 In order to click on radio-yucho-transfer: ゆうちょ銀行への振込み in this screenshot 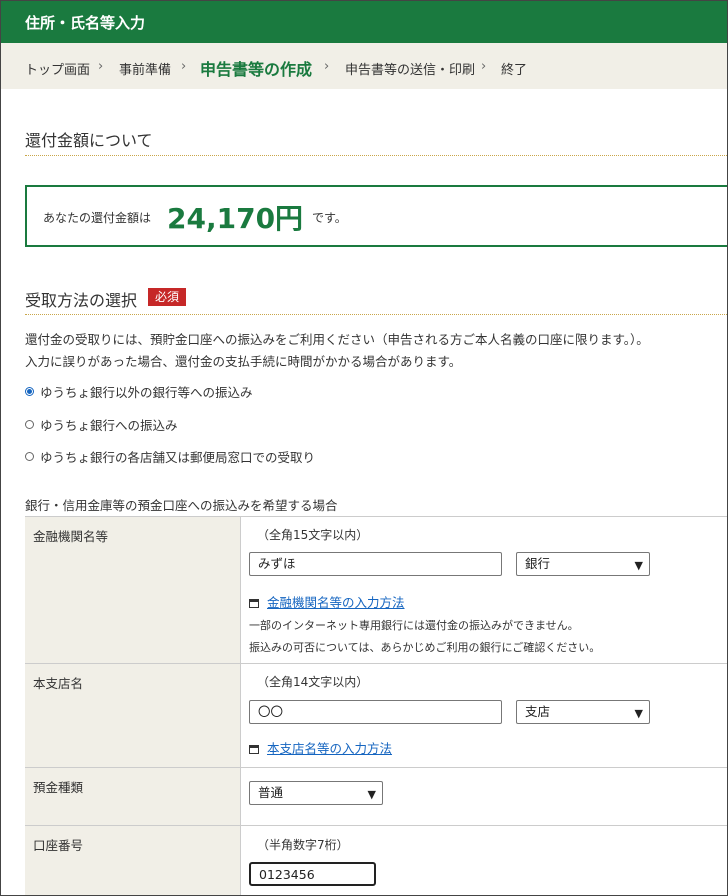, I will do `click(101, 424)`.